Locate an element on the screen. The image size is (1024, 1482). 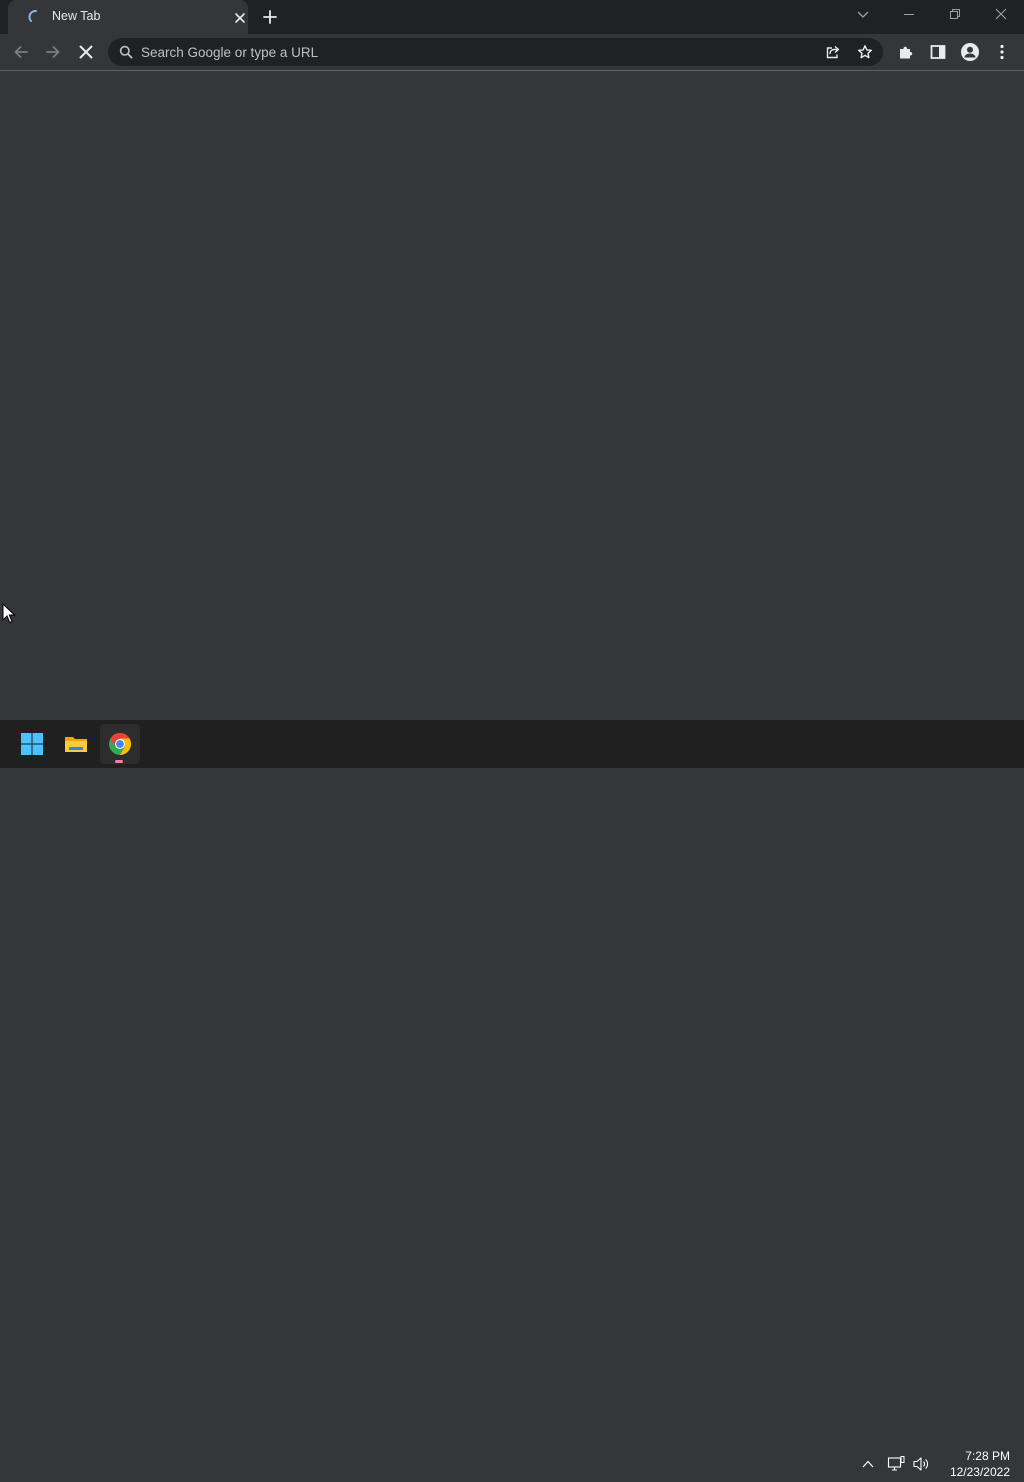
folder-icon is located at coordinates (76, 744).